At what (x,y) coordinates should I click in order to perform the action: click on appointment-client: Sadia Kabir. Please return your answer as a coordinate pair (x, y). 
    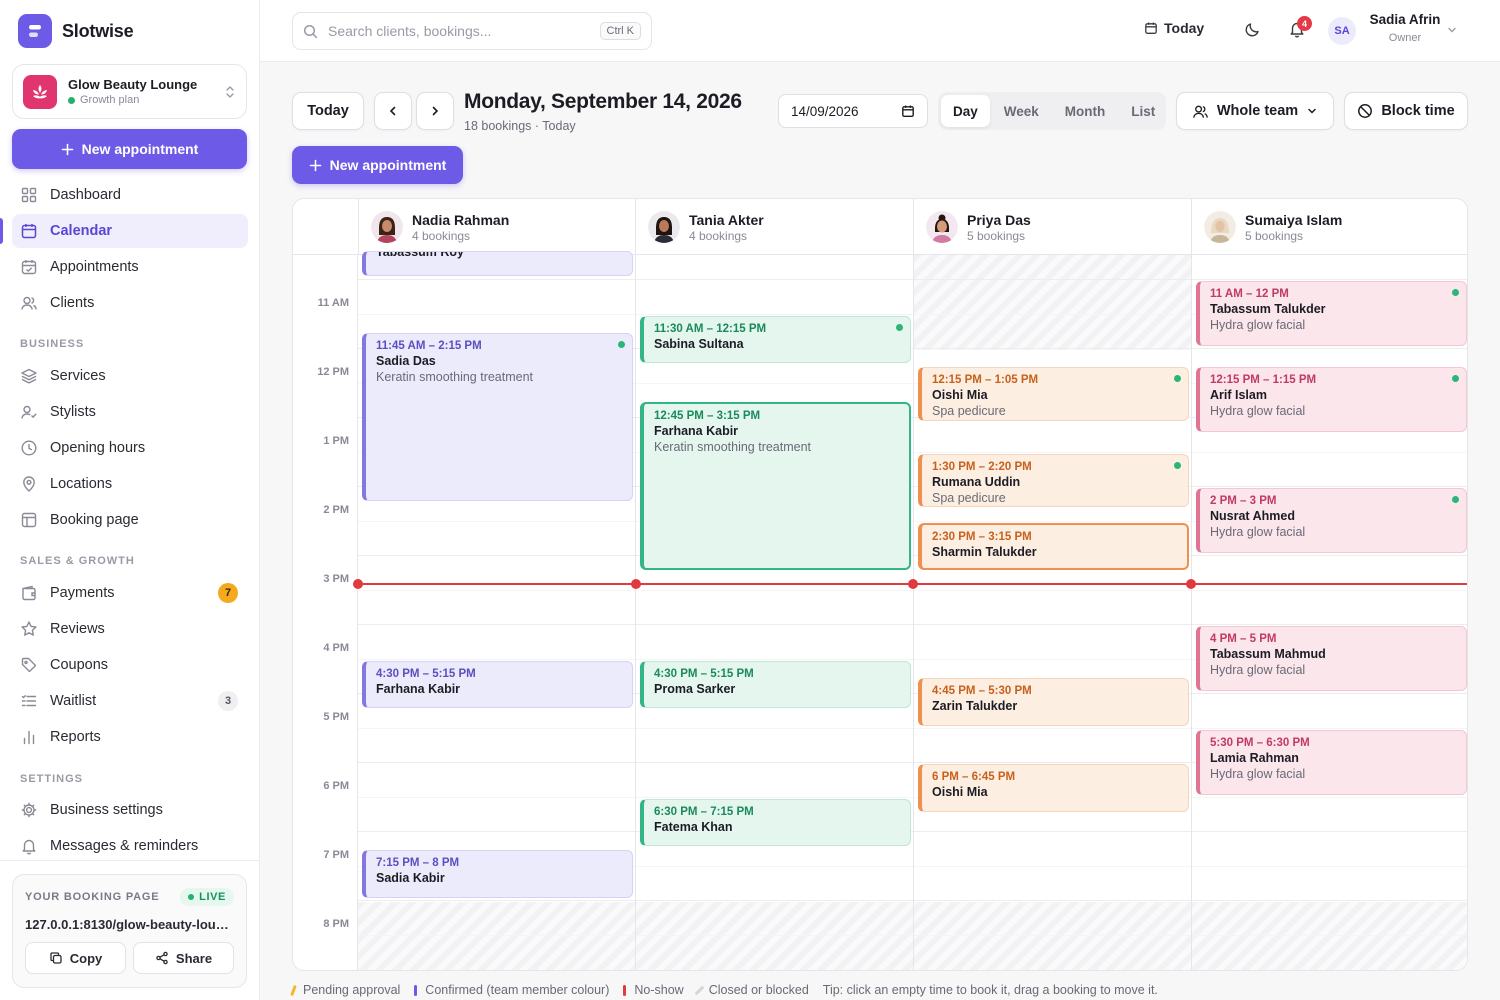
    Looking at the image, I should click on (410, 878).